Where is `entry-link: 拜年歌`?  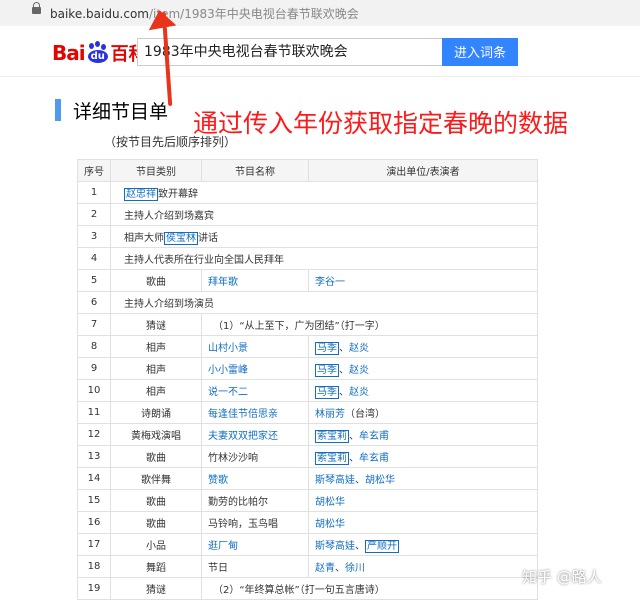
entry-link: 拜年歌 is located at coordinates (223, 282).